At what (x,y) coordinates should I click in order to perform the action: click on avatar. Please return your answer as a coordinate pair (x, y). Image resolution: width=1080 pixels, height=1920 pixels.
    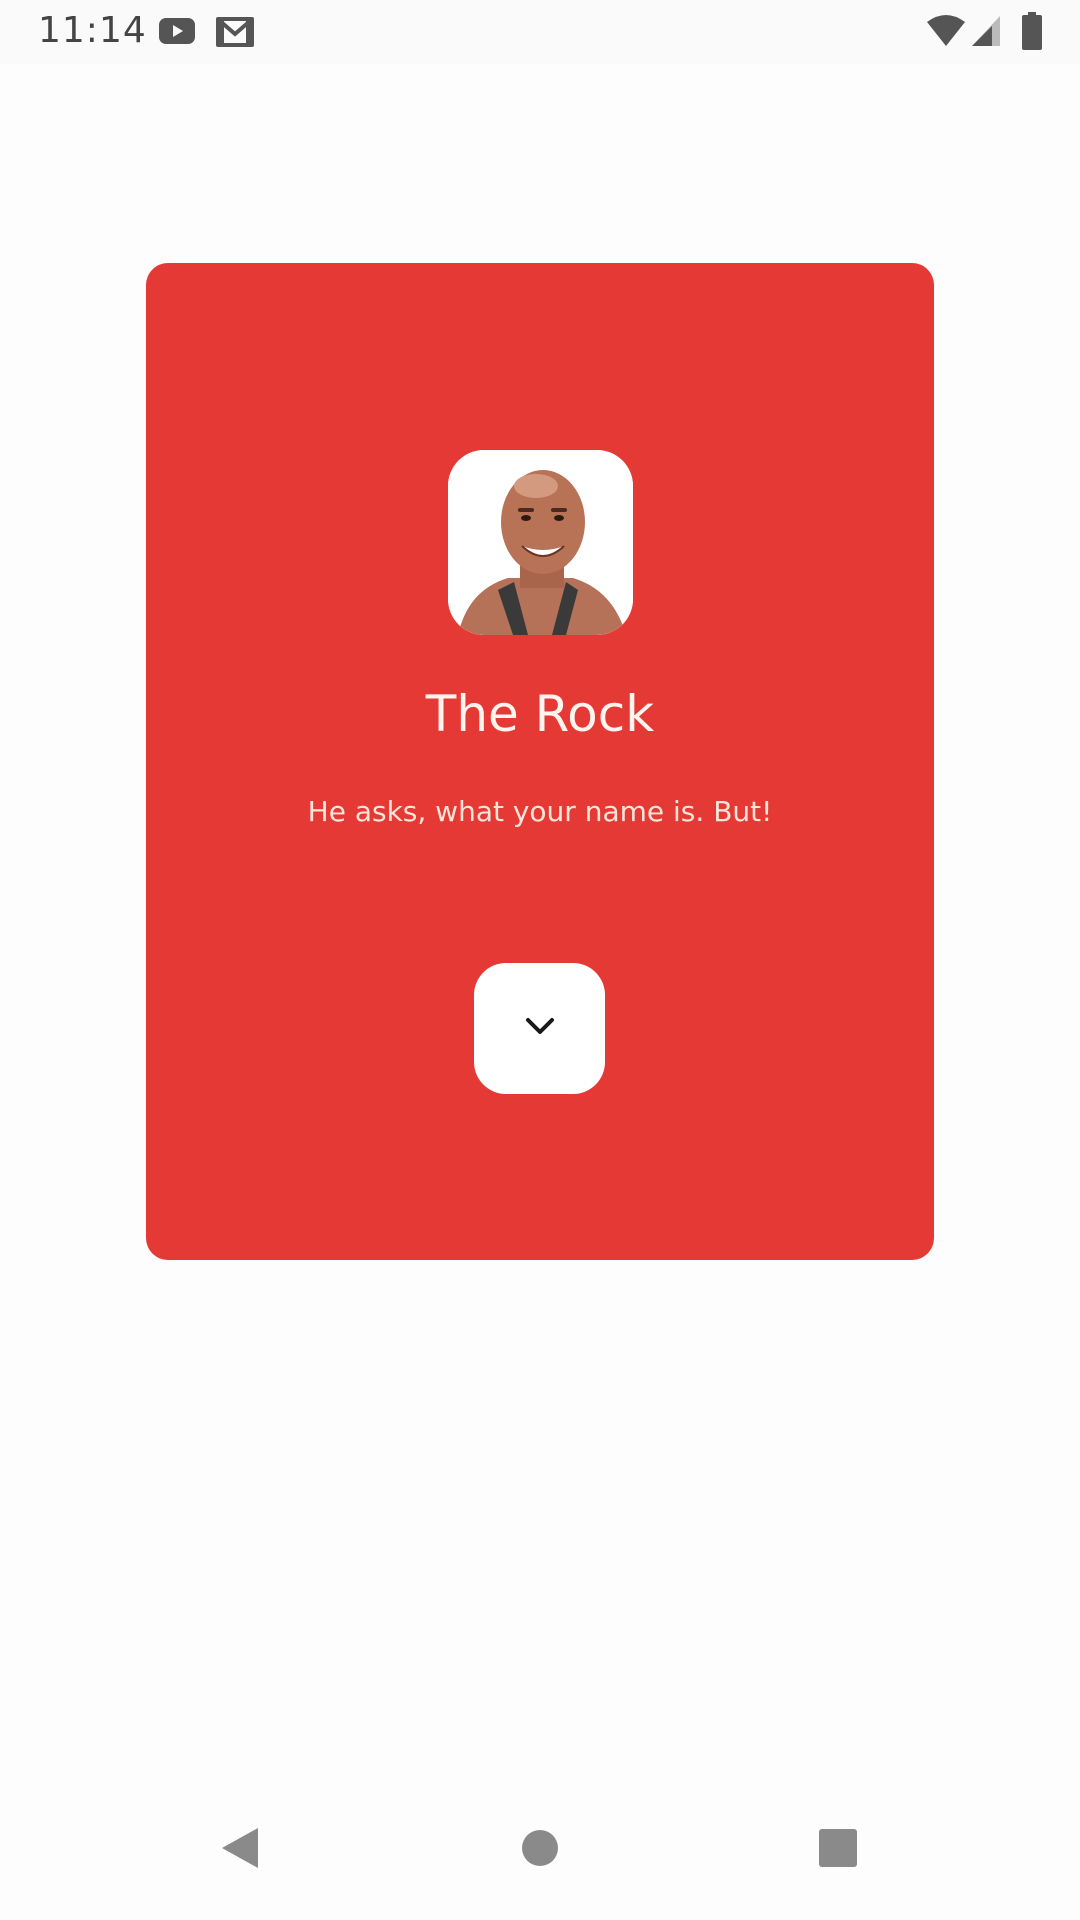
    Looking at the image, I should click on (540, 542).